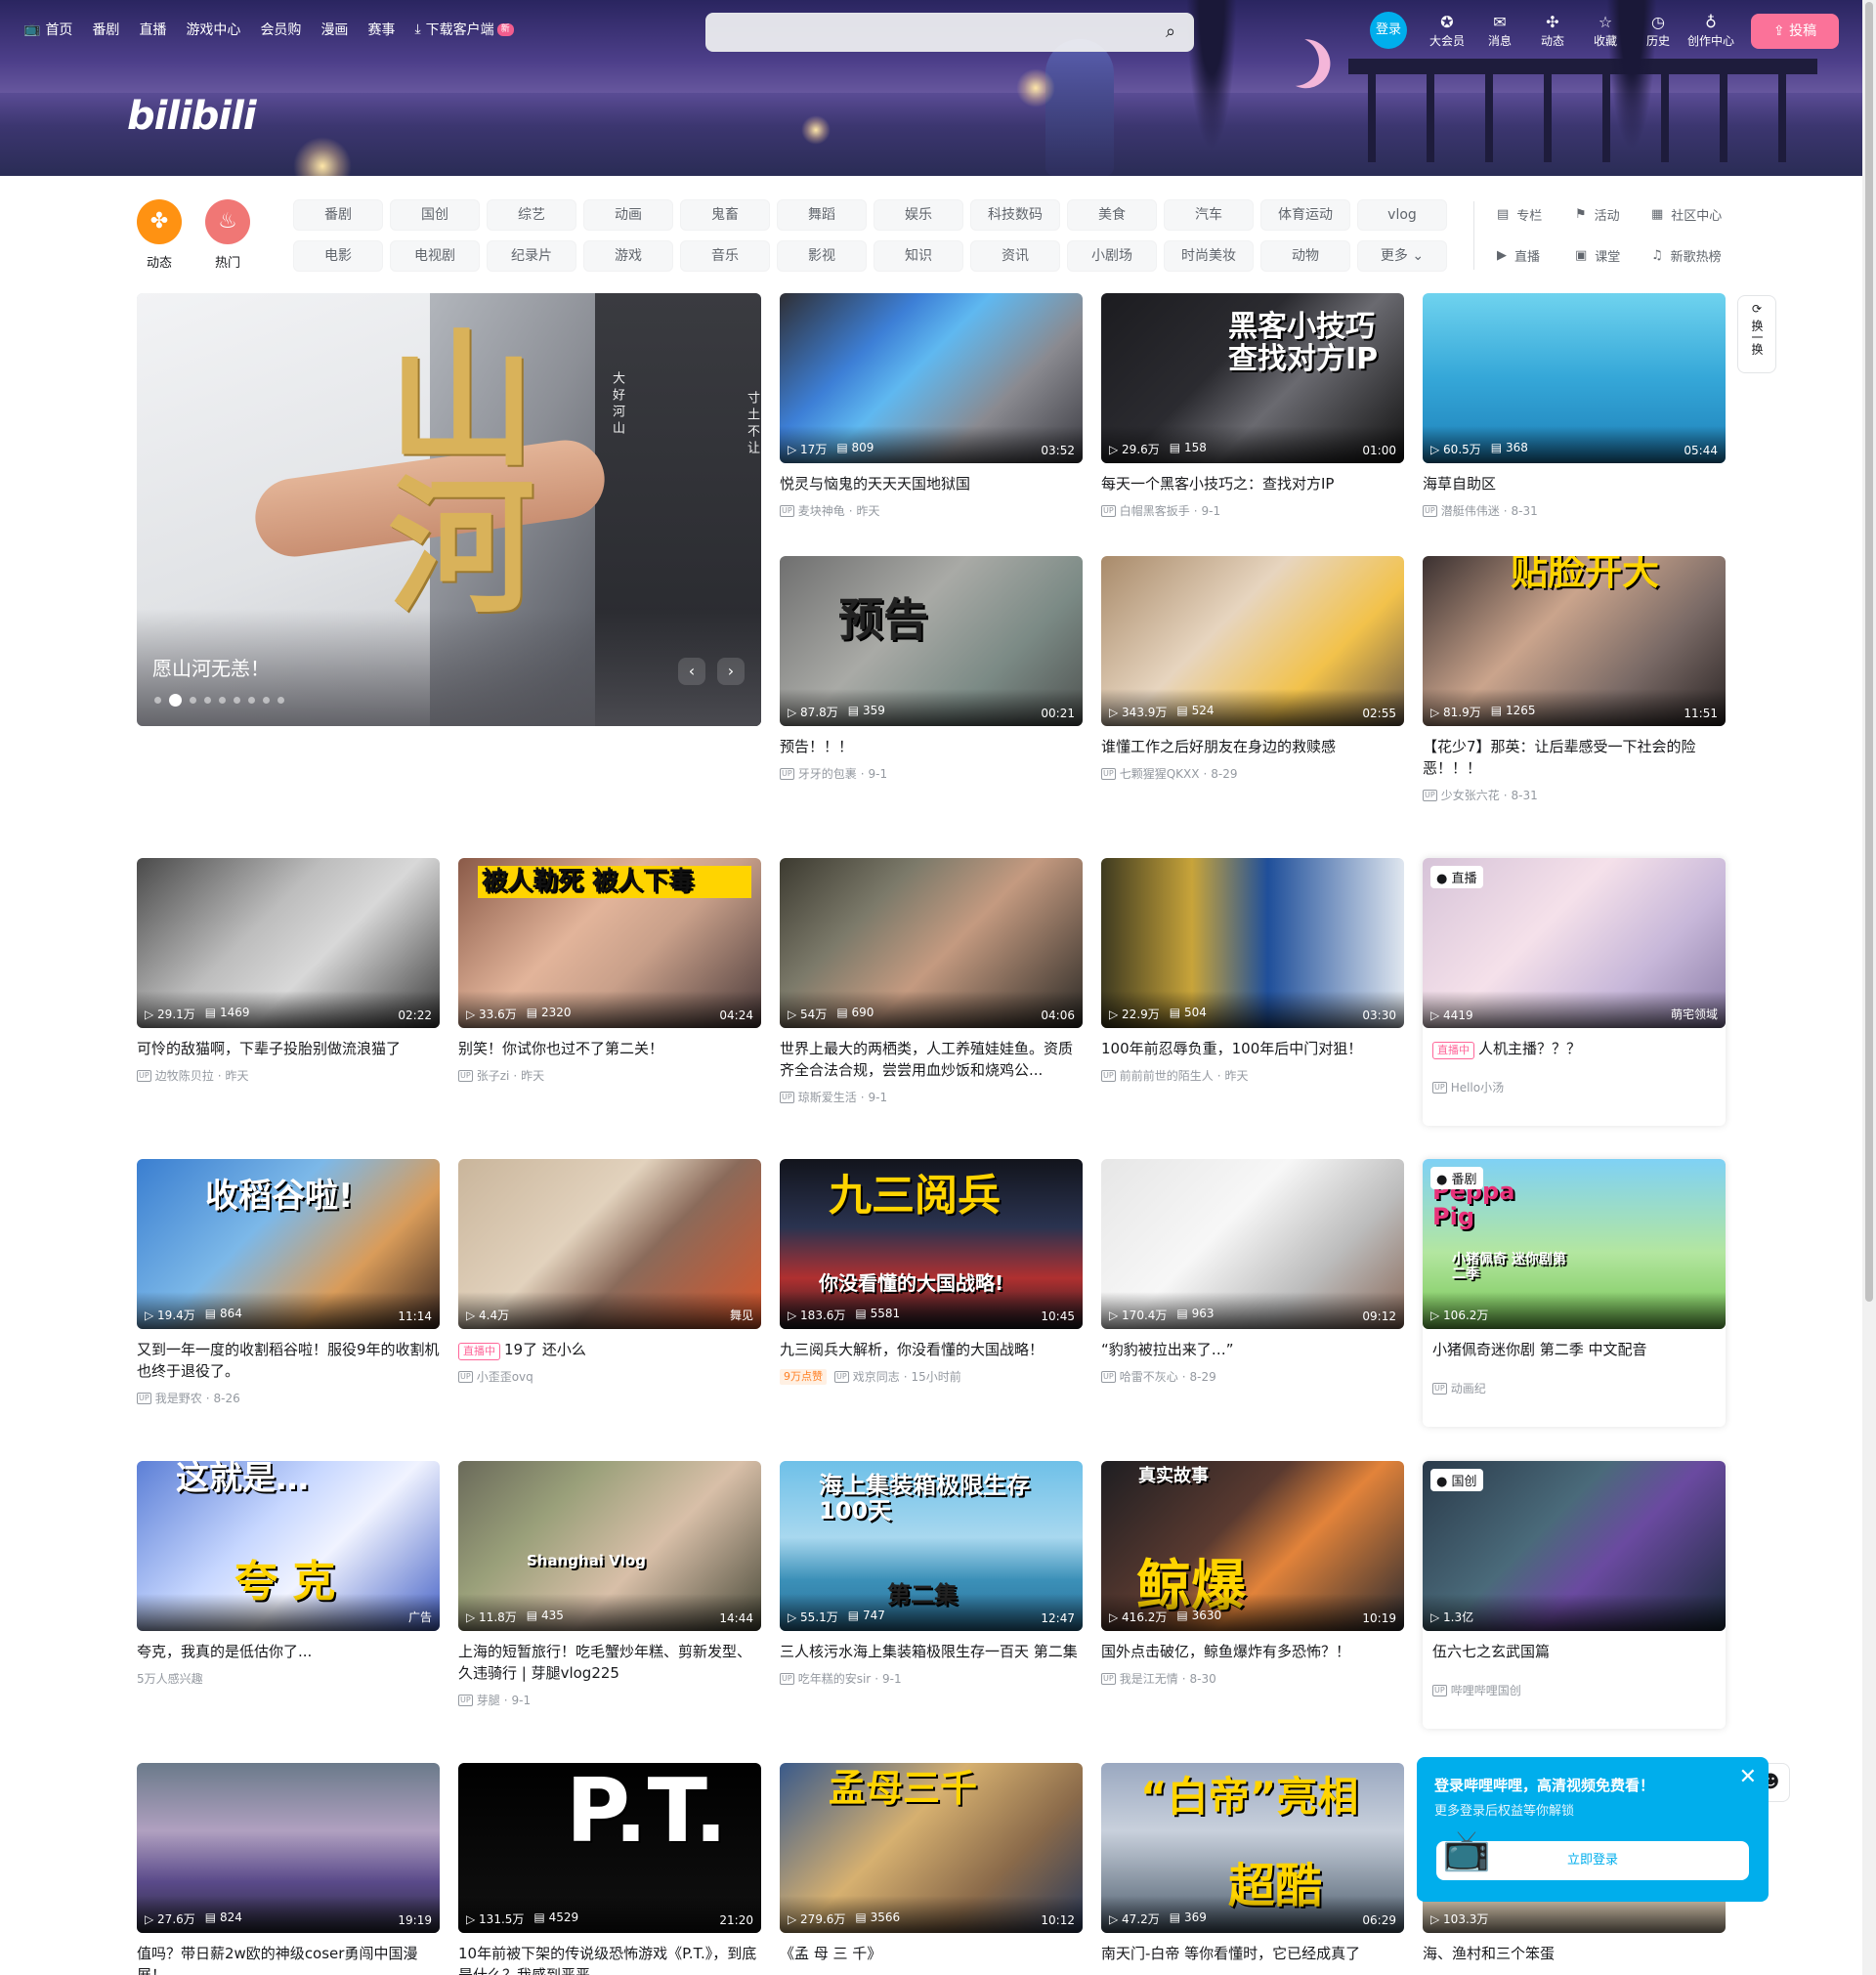 Image resolution: width=1876 pixels, height=1975 pixels. What do you see at coordinates (1252, 378) in the screenshot?
I see `video-thumbnail: 黑客小技巧 查找对方IP ▷ 29.6万 ▤ 158 01:00` at bounding box center [1252, 378].